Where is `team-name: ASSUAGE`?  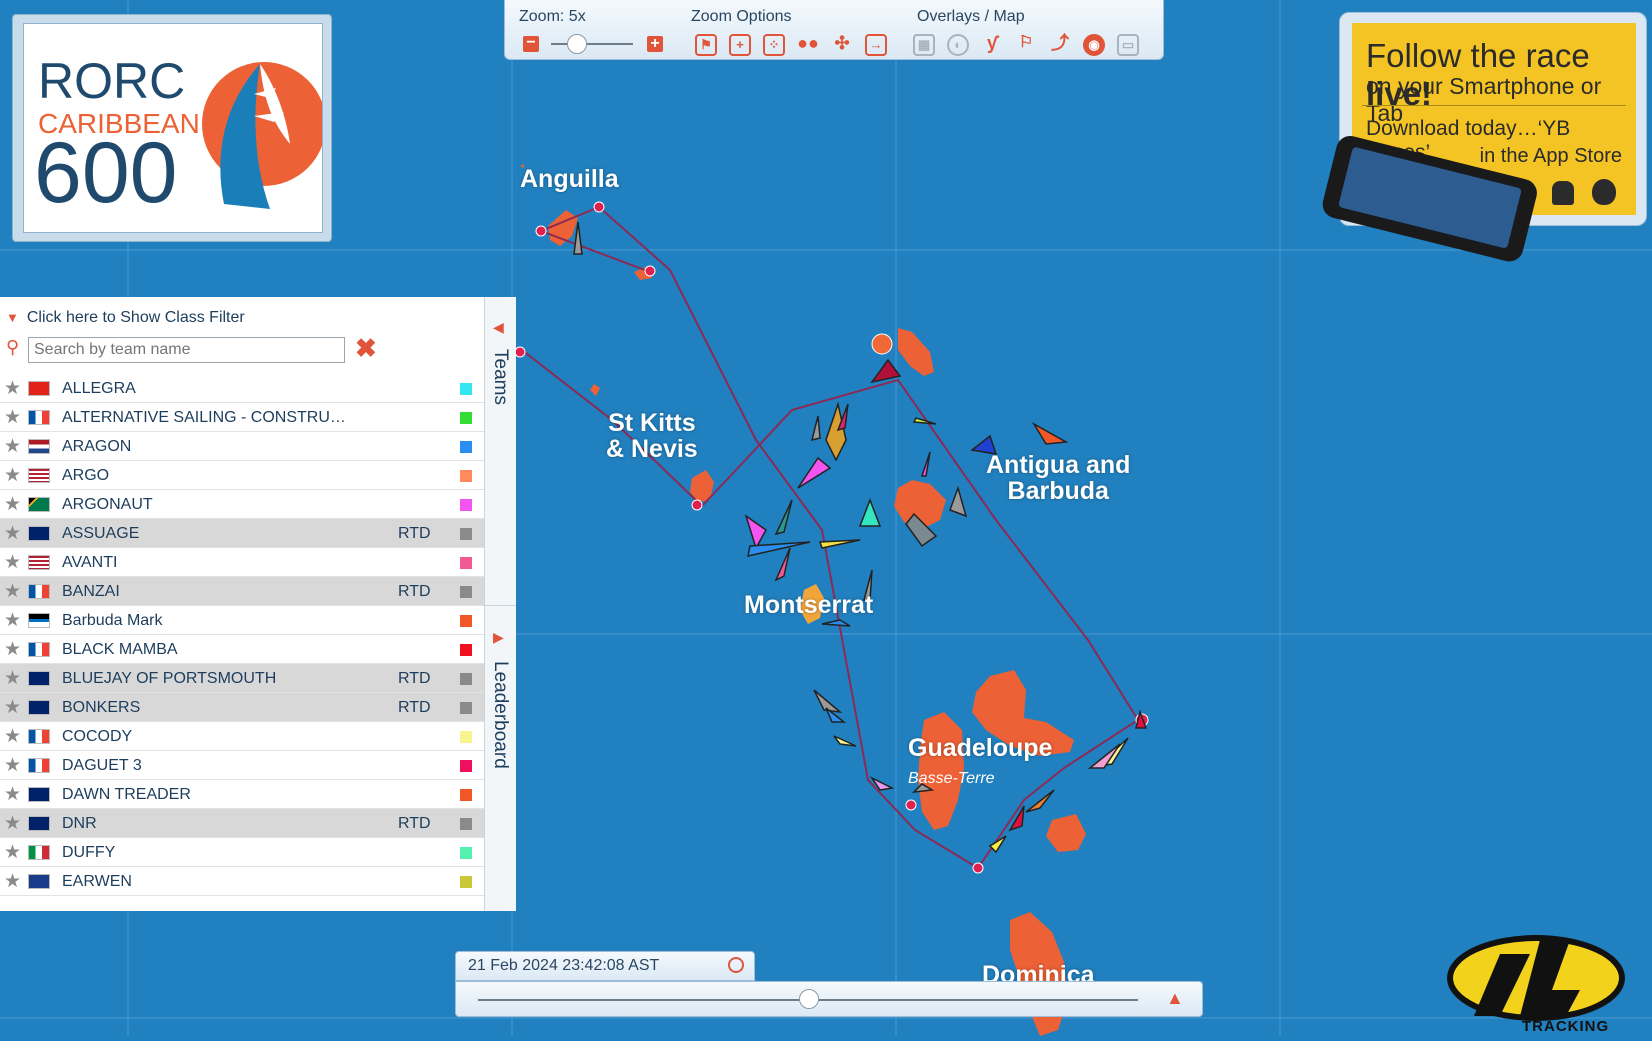 team-name: ASSUAGE is located at coordinates (100, 534).